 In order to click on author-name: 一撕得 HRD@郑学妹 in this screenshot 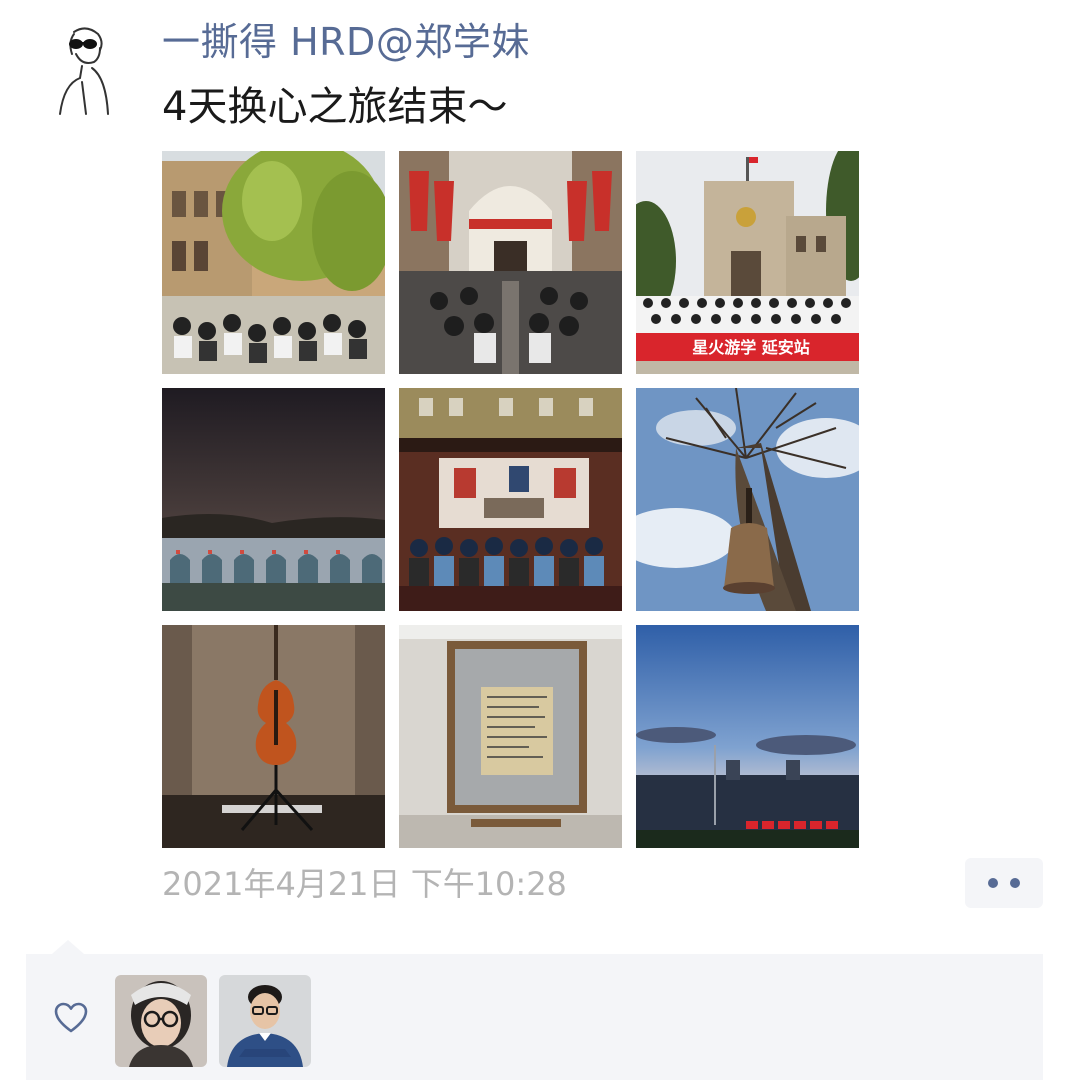, I will do `click(346, 42)`.